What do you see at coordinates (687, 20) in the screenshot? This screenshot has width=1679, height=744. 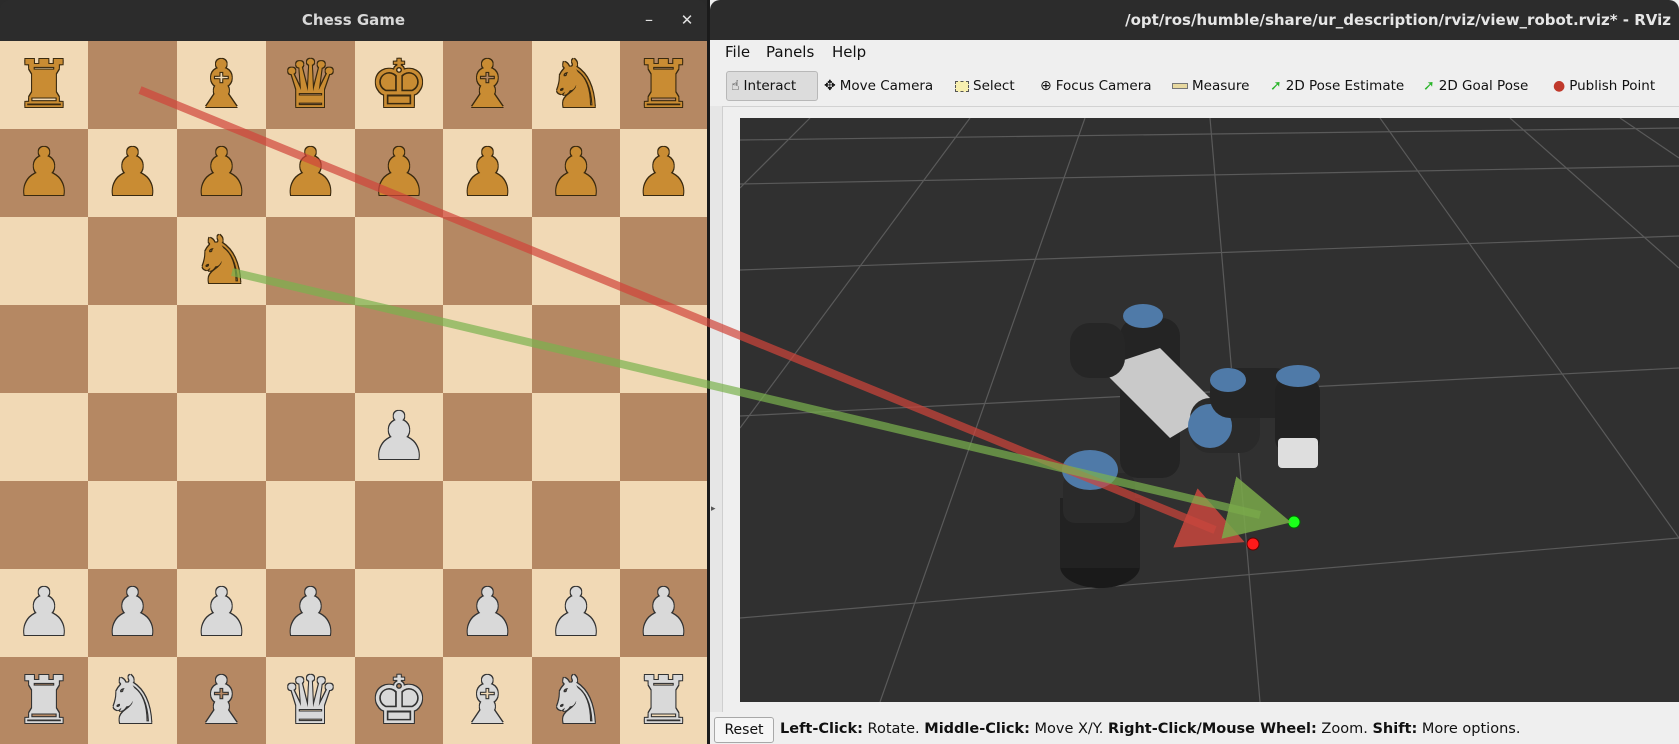 I see `close-icon: ✕` at bounding box center [687, 20].